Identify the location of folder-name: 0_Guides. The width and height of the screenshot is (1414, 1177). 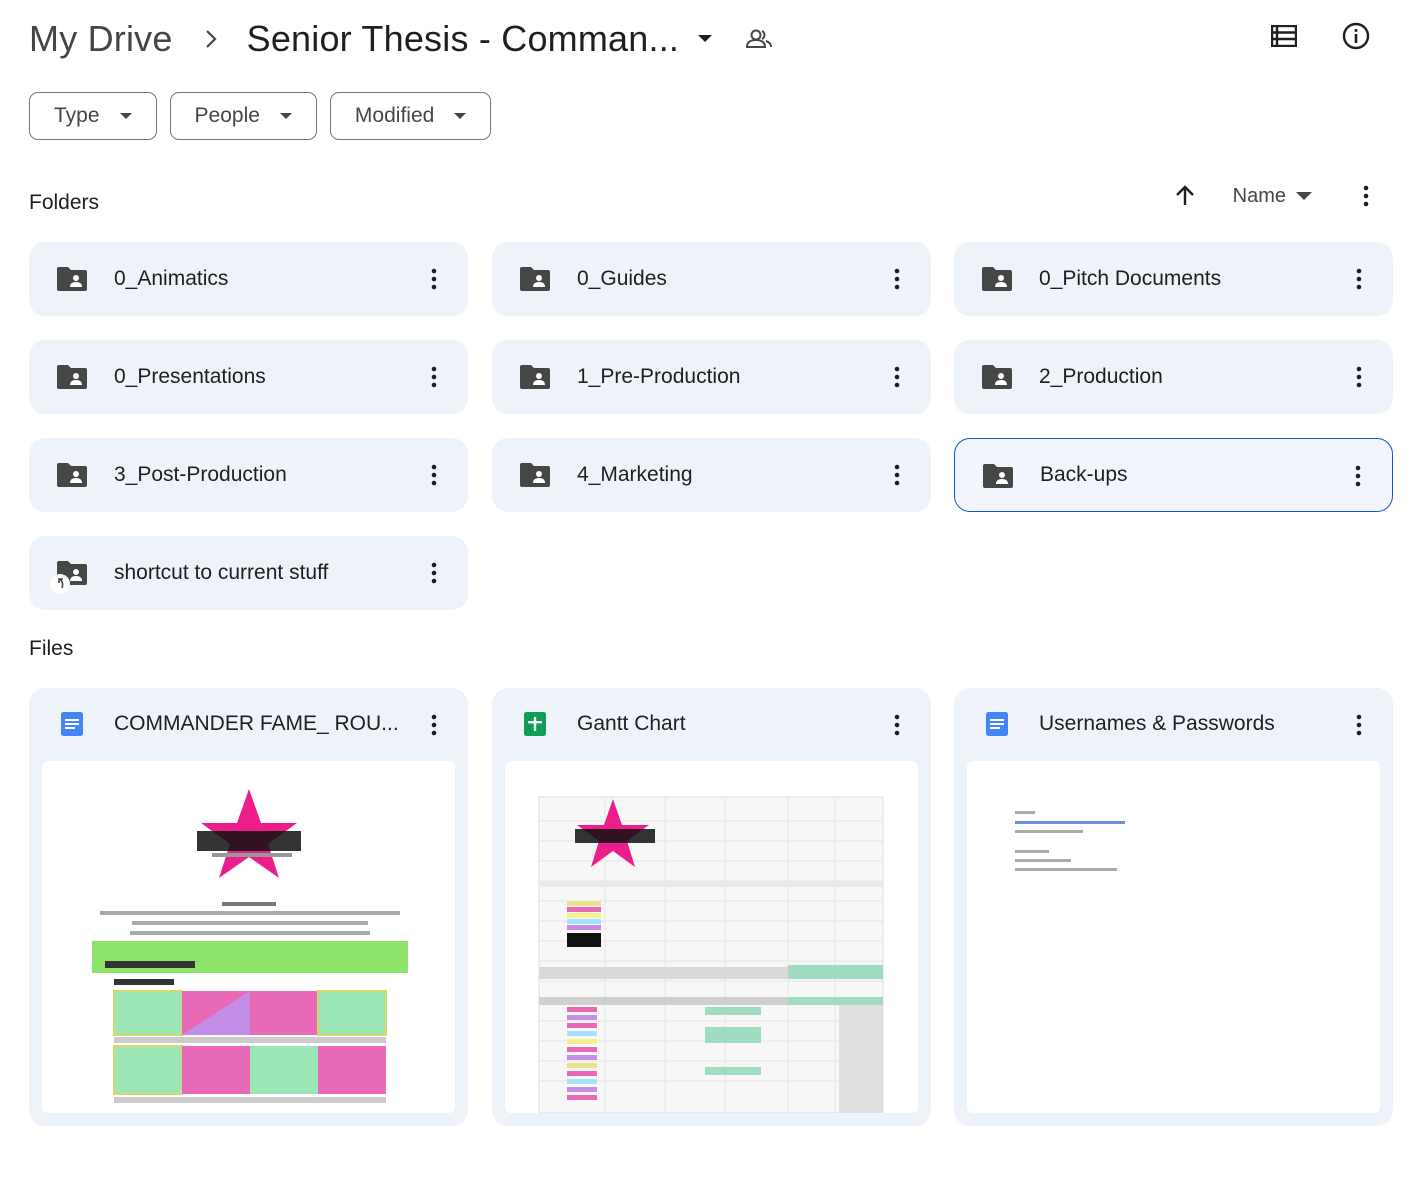
(622, 278).